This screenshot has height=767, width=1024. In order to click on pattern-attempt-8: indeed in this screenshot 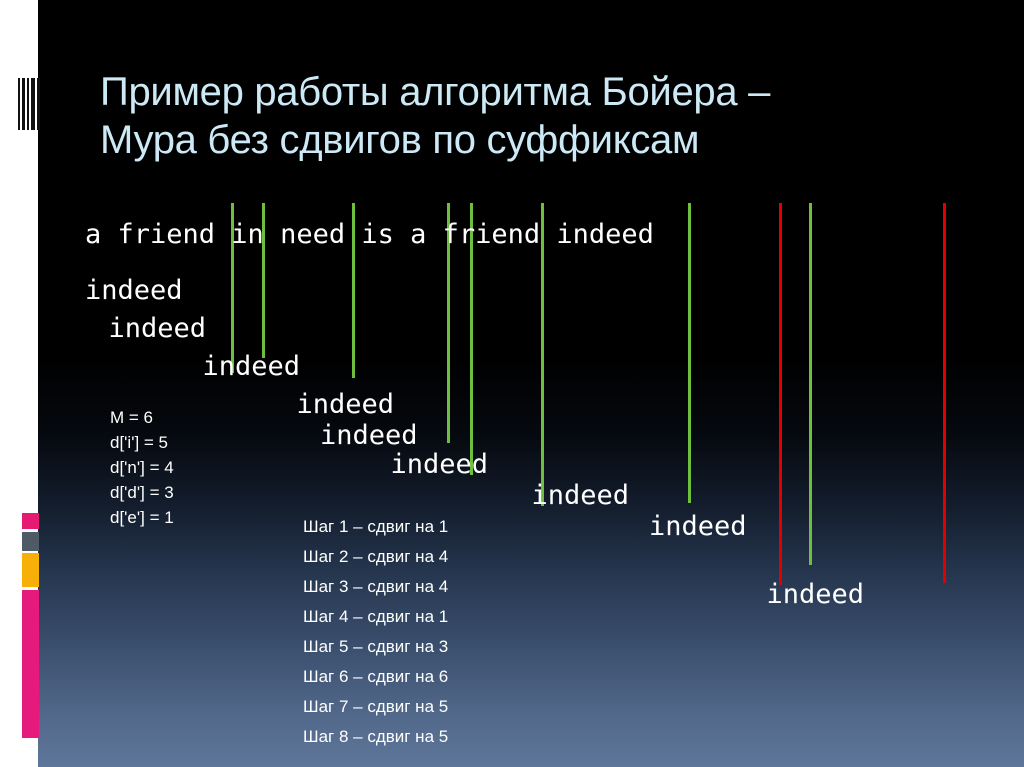, I will do `click(698, 526)`.